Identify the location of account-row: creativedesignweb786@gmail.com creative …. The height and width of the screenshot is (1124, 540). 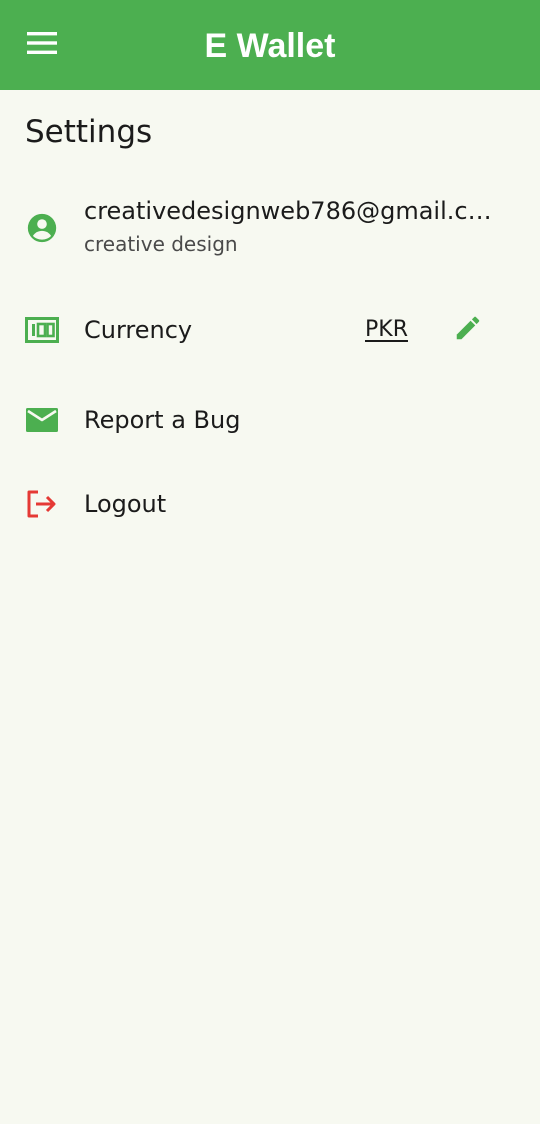
(270, 231).